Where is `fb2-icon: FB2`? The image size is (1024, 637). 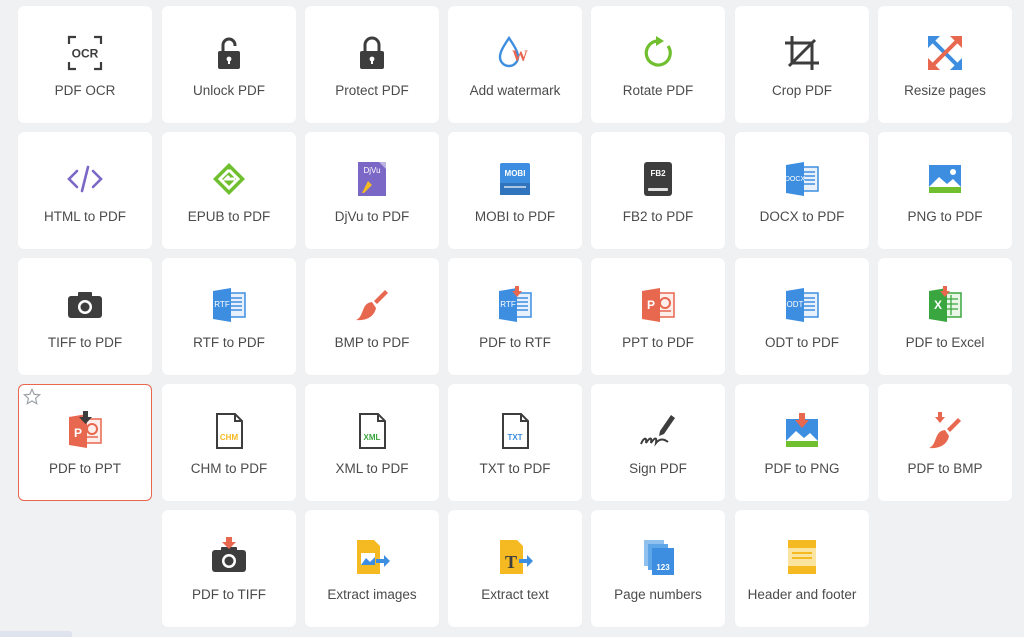
fb2-icon: FB2 is located at coordinates (658, 179).